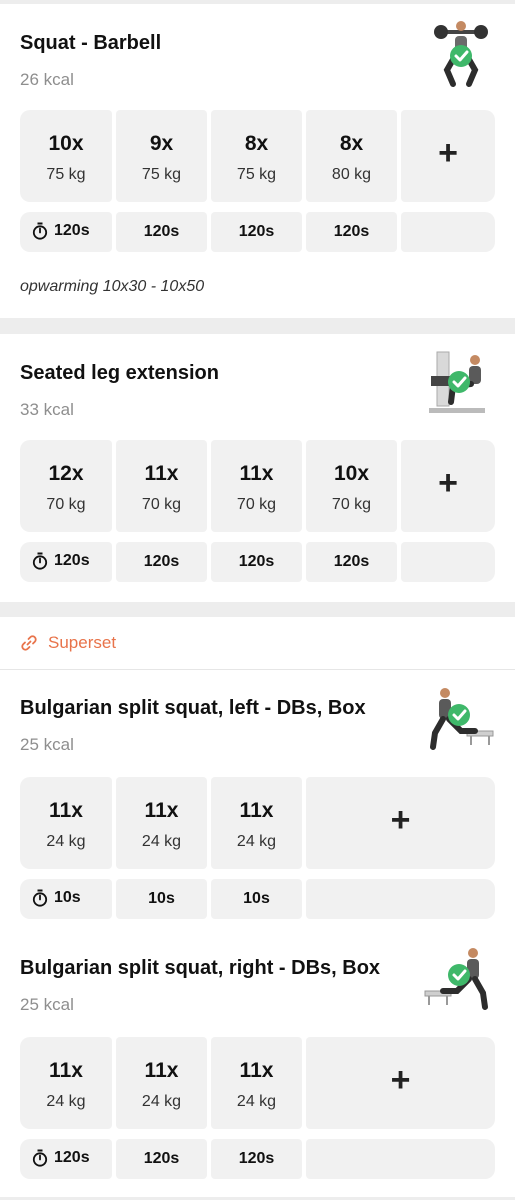  Describe the element at coordinates (82, 642) in the screenshot. I see `superset-label: Superset` at that location.